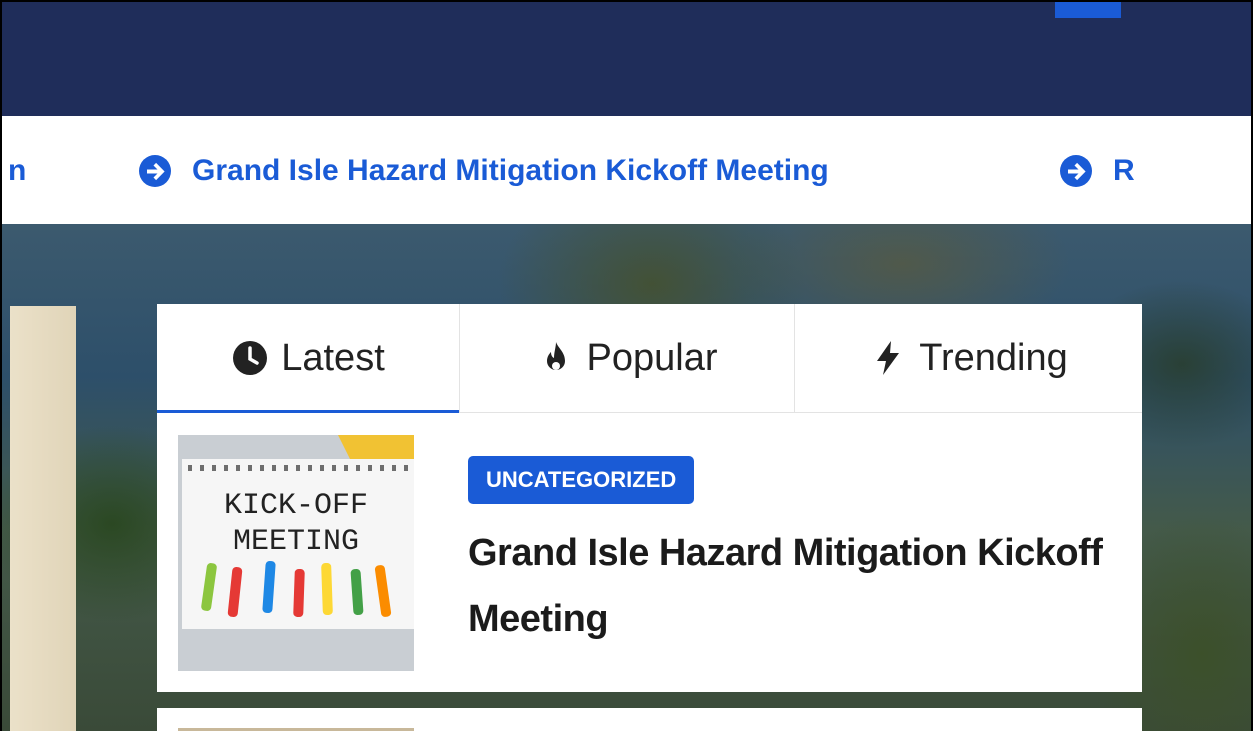  I want to click on header-active-indicator, so click(1088, 10).